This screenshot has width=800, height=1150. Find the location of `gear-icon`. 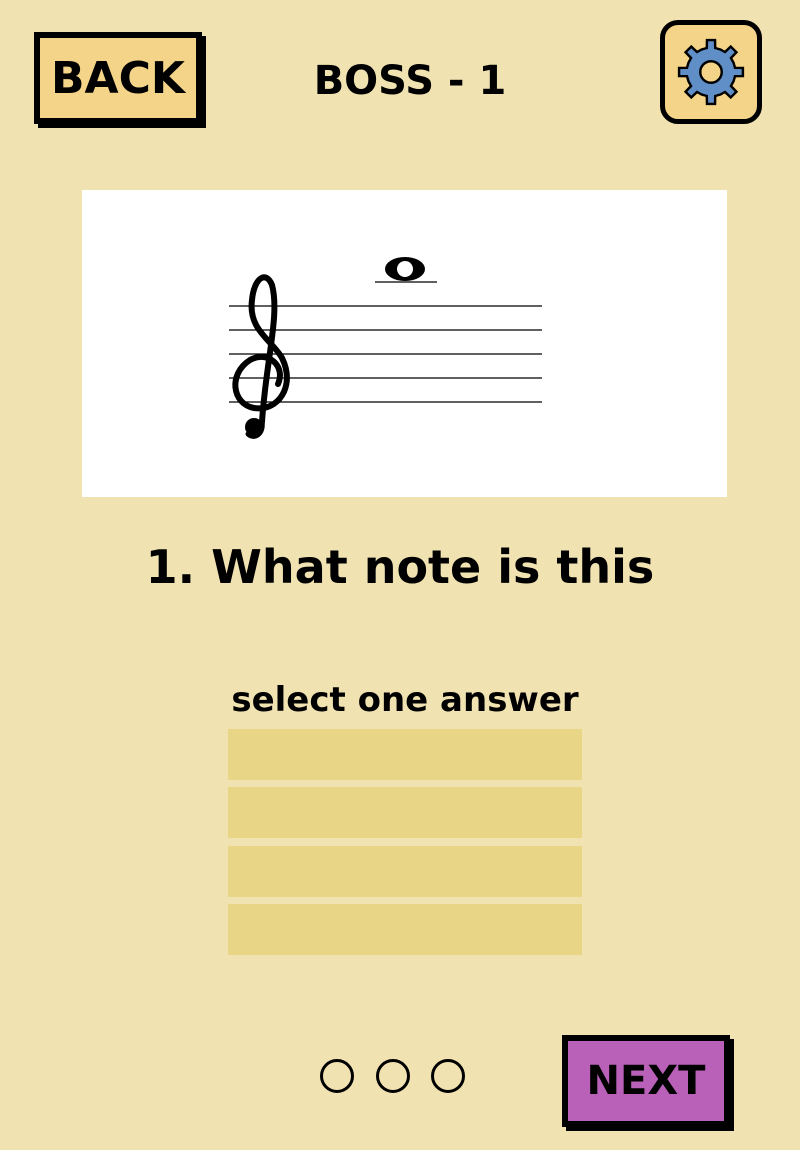

gear-icon is located at coordinates (711, 72).